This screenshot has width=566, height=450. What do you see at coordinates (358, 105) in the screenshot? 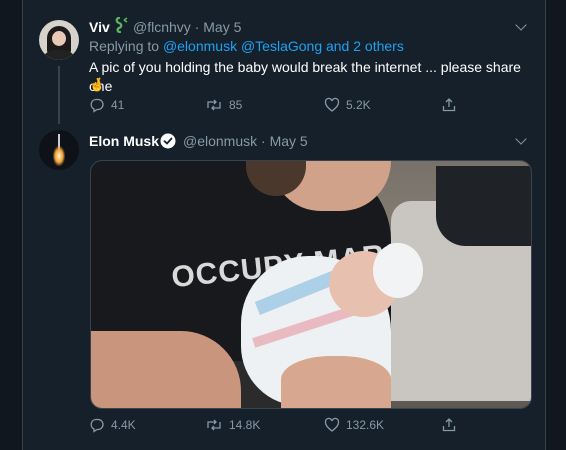
I see `reply-like-count: 5.2K` at bounding box center [358, 105].